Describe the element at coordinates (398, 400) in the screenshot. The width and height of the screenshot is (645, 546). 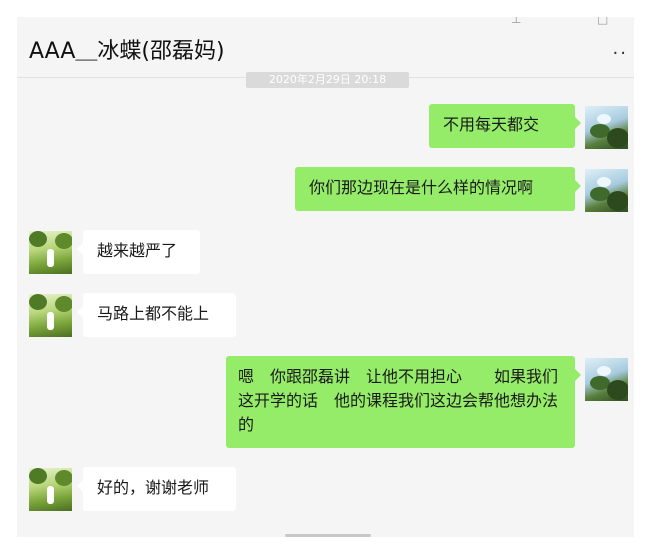
I see `message-text: 嗯 你跟邵磊讲 让他不用担心 如果我们这开学的话 他的课程我们这边会帮他想办法的` at that location.